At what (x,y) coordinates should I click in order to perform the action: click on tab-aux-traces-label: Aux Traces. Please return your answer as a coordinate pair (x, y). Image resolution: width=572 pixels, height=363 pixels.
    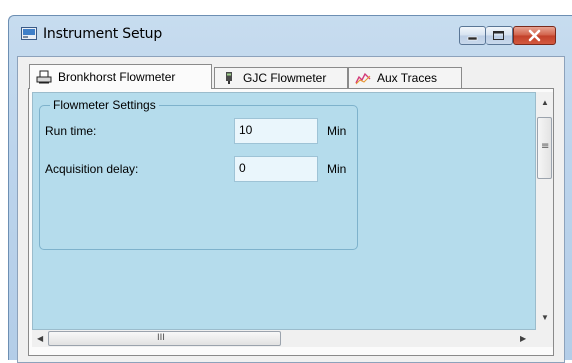
    Looking at the image, I should click on (407, 78).